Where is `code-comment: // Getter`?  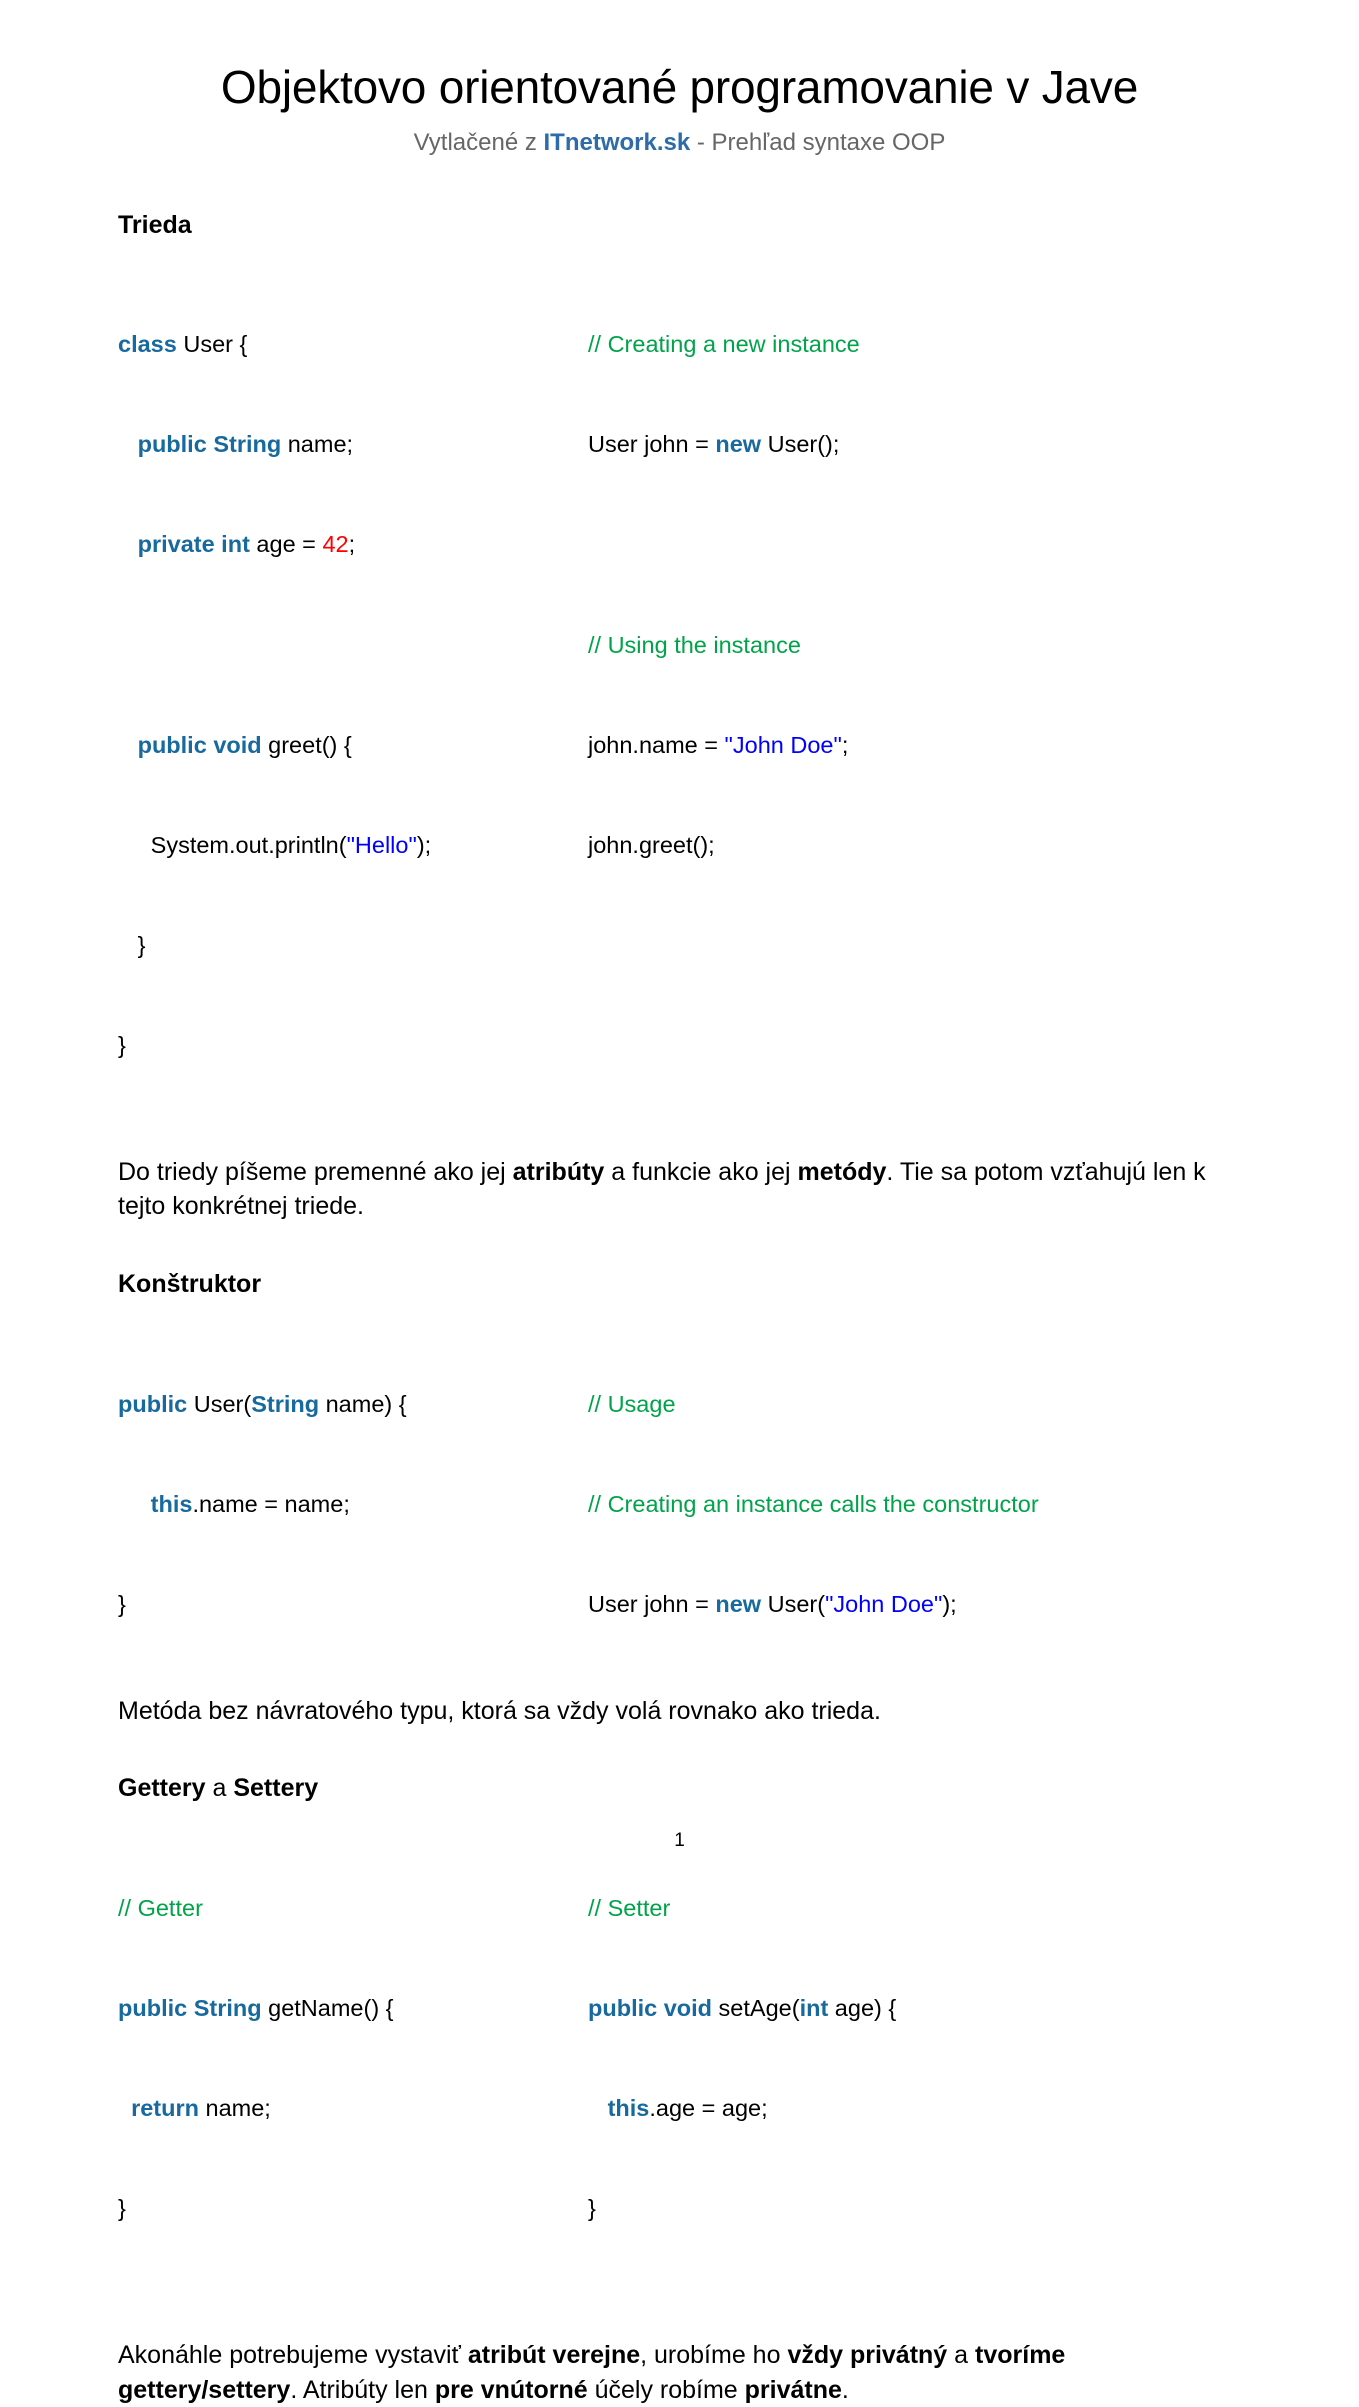 code-comment: // Getter is located at coordinates (160, 1908).